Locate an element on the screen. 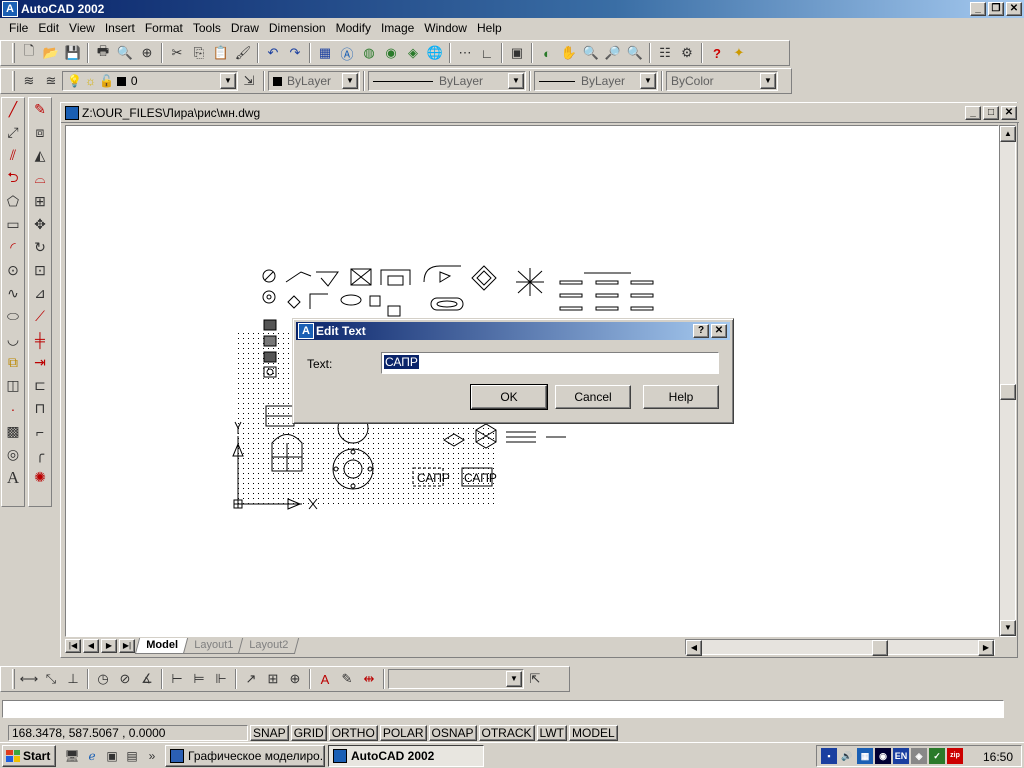 The height and width of the screenshot is (768, 1024). restore-button: ❐ is located at coordinates (996, 9).